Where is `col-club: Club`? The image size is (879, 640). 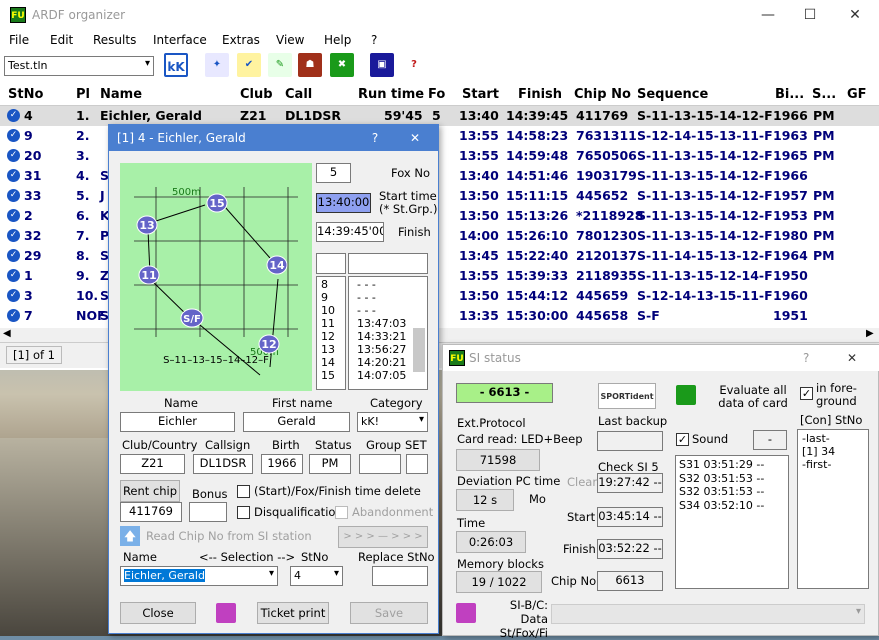
col-club: Club is located at coordinates (256, 94).